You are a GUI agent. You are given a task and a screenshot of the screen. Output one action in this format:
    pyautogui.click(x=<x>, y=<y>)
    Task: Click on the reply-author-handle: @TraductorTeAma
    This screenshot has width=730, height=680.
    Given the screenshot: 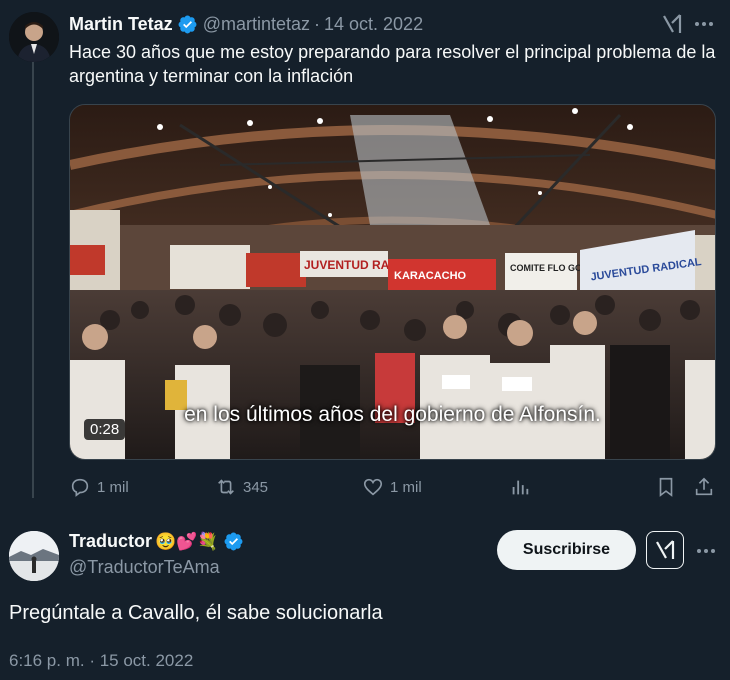 What is the action you would take?
    pyautogui.click(x=144, y=567)
    